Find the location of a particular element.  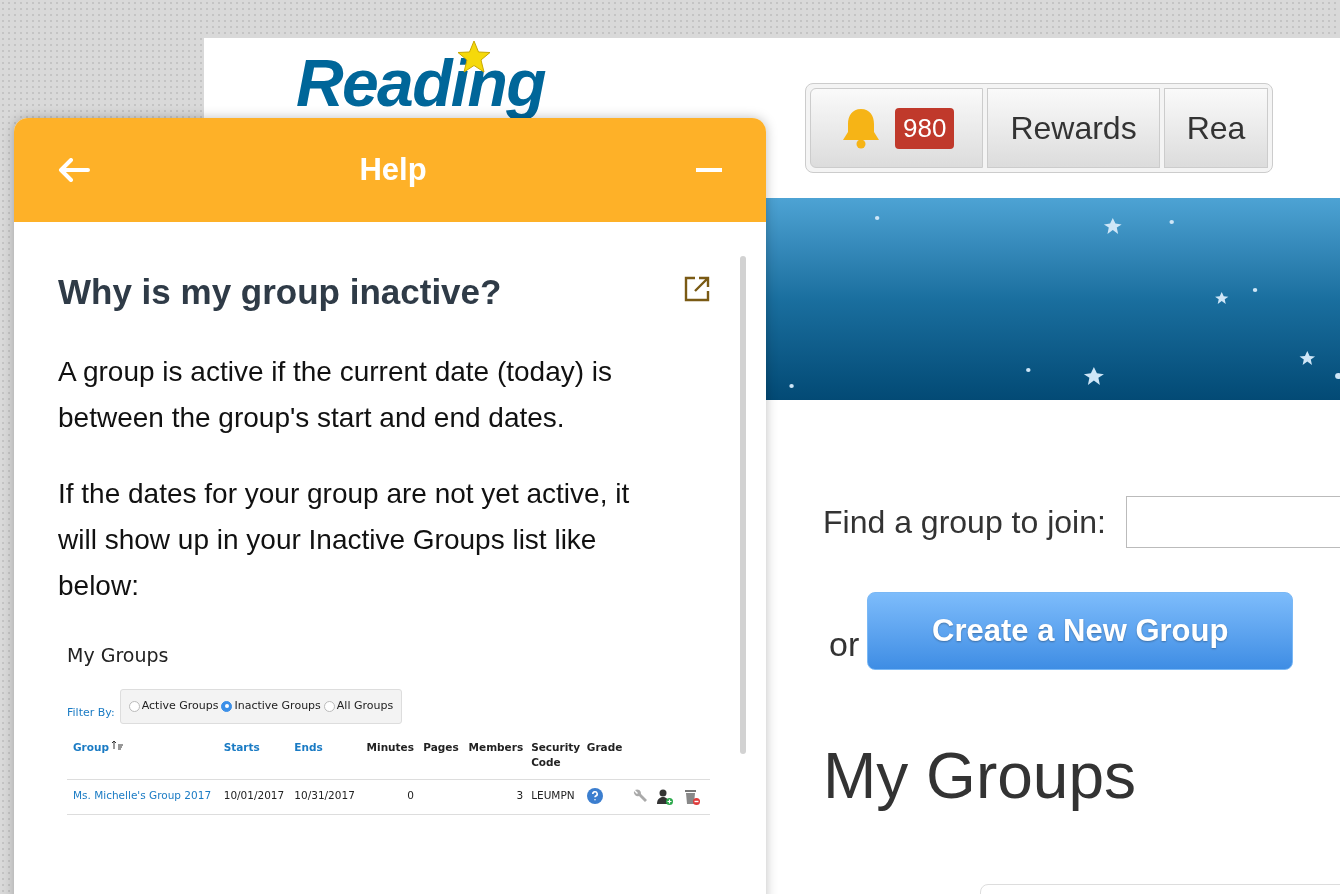

radio-label: Inactive Groups is located at coordinates (277, 706).